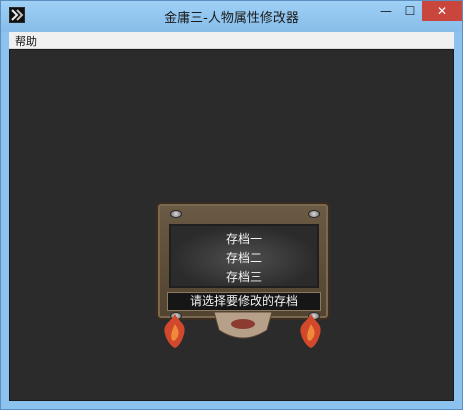 The height and width of the screenshot is (410, 463). I want to click on save-select-sign: 存档一 存档二 存档三 请选择要修改的存档, so click(243, 282).